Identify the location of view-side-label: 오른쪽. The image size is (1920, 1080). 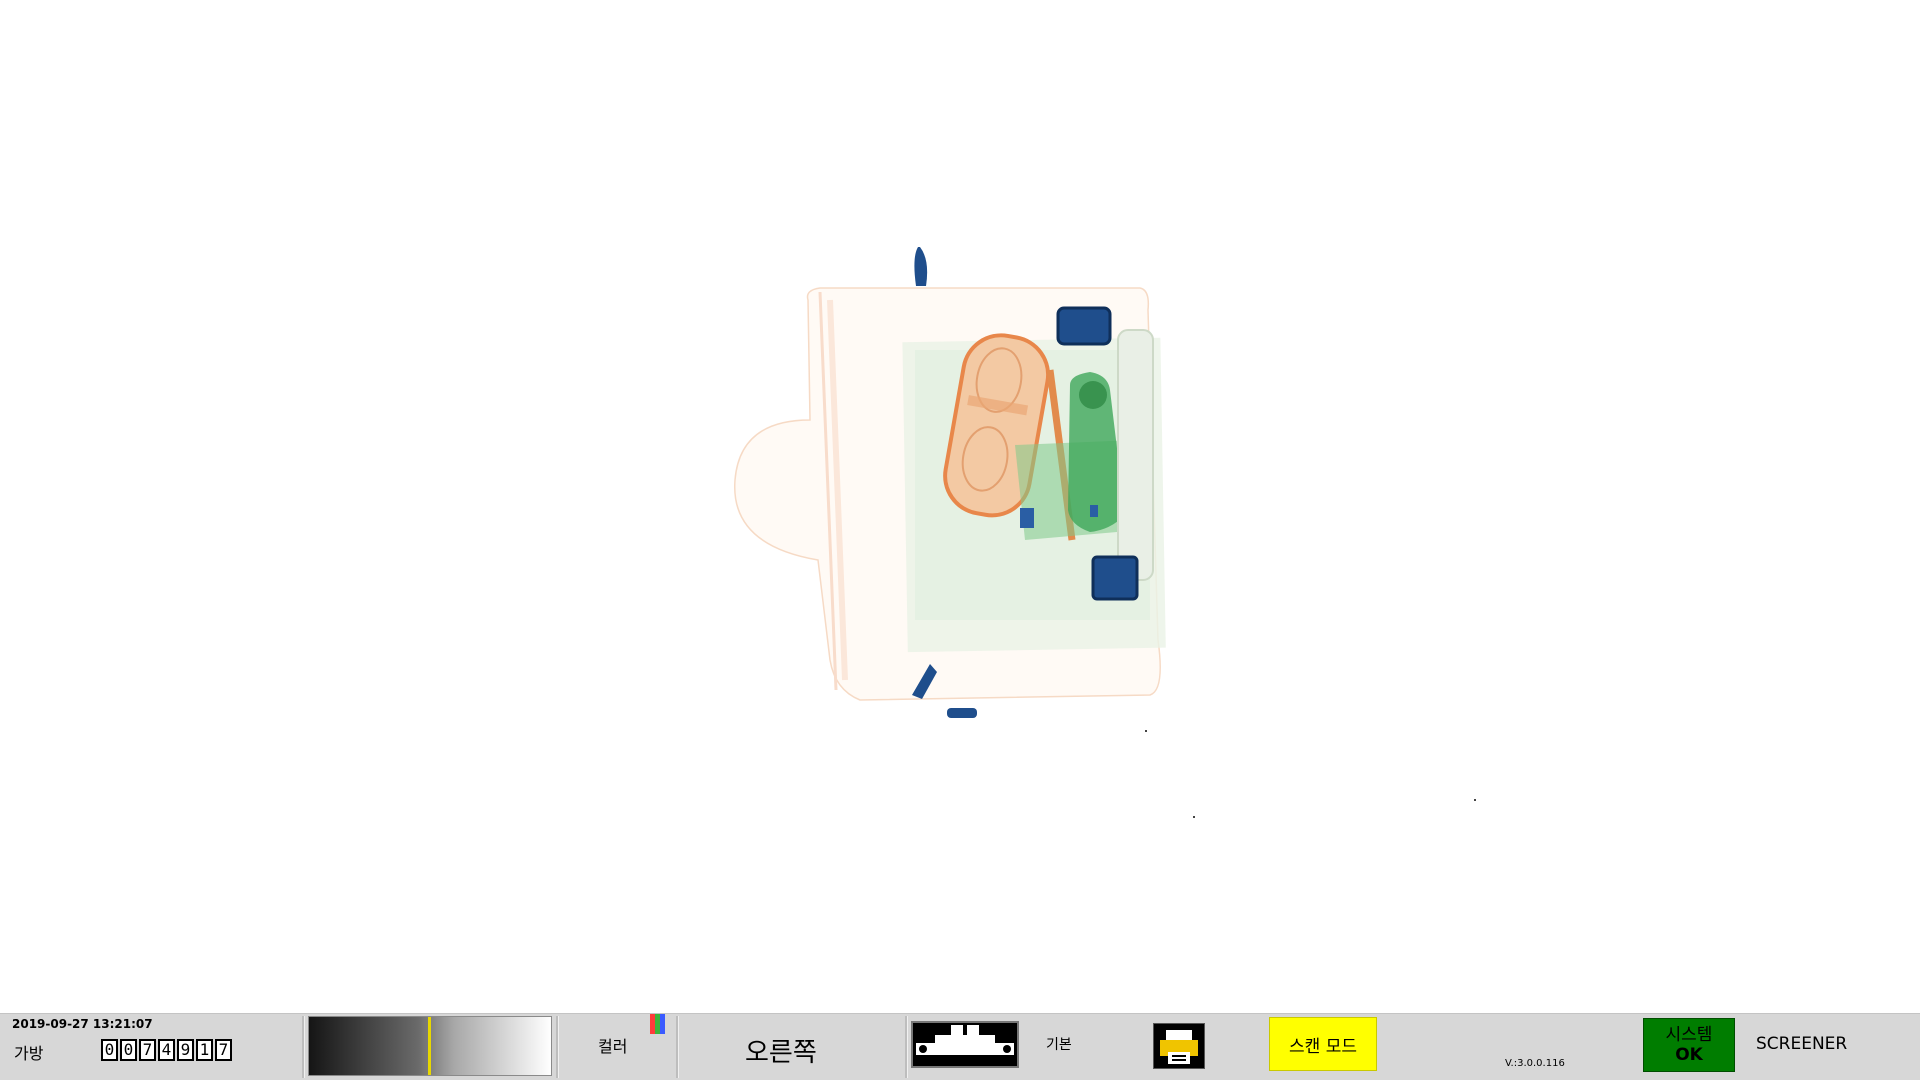
(781, 1050).